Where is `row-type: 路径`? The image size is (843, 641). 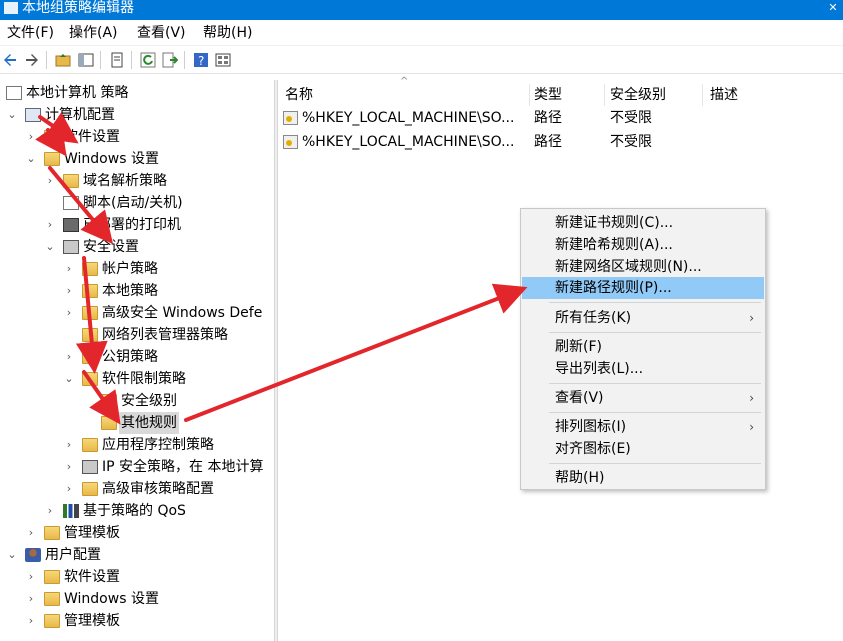 row-type: 路径 is located at coordinates (548, 118).